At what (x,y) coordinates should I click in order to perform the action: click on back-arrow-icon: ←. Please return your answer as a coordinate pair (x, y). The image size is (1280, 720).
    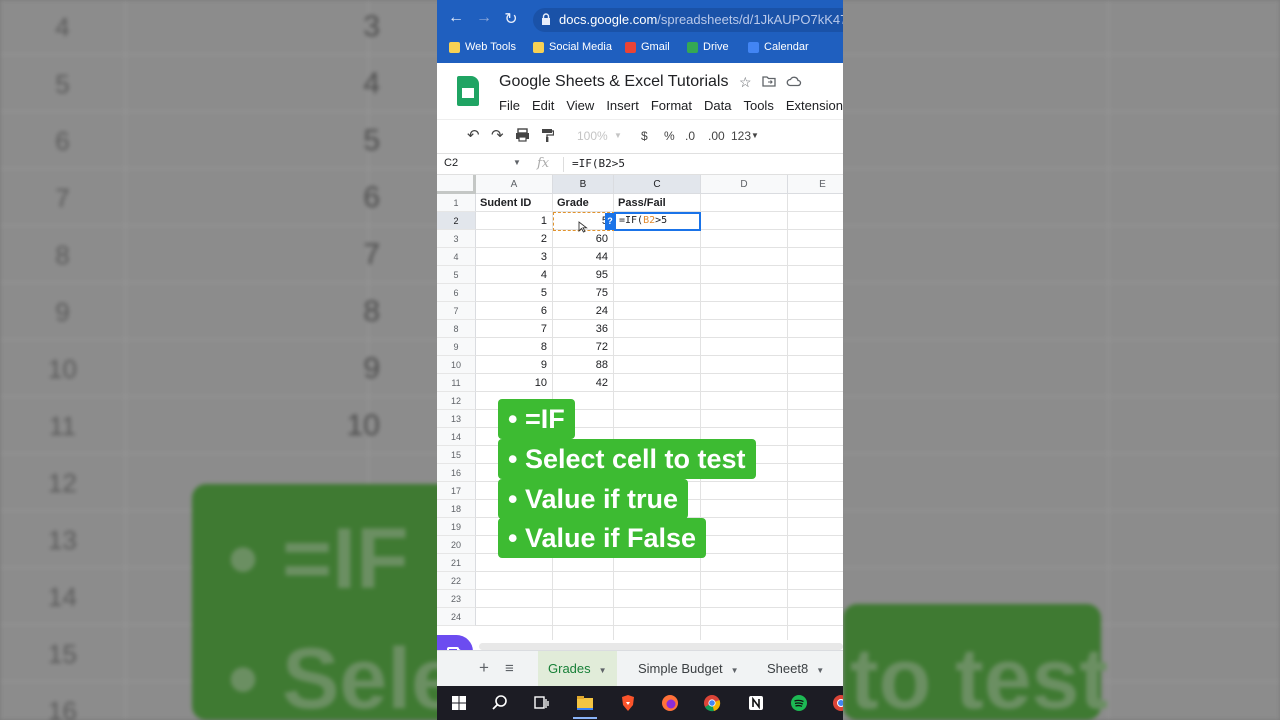
    Looking at the image, I should click on (456, 18).